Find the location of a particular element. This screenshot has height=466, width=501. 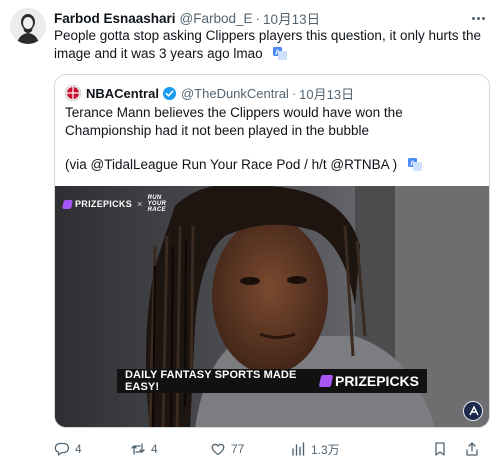

retweet-icon is located at coordinates (138, 449).